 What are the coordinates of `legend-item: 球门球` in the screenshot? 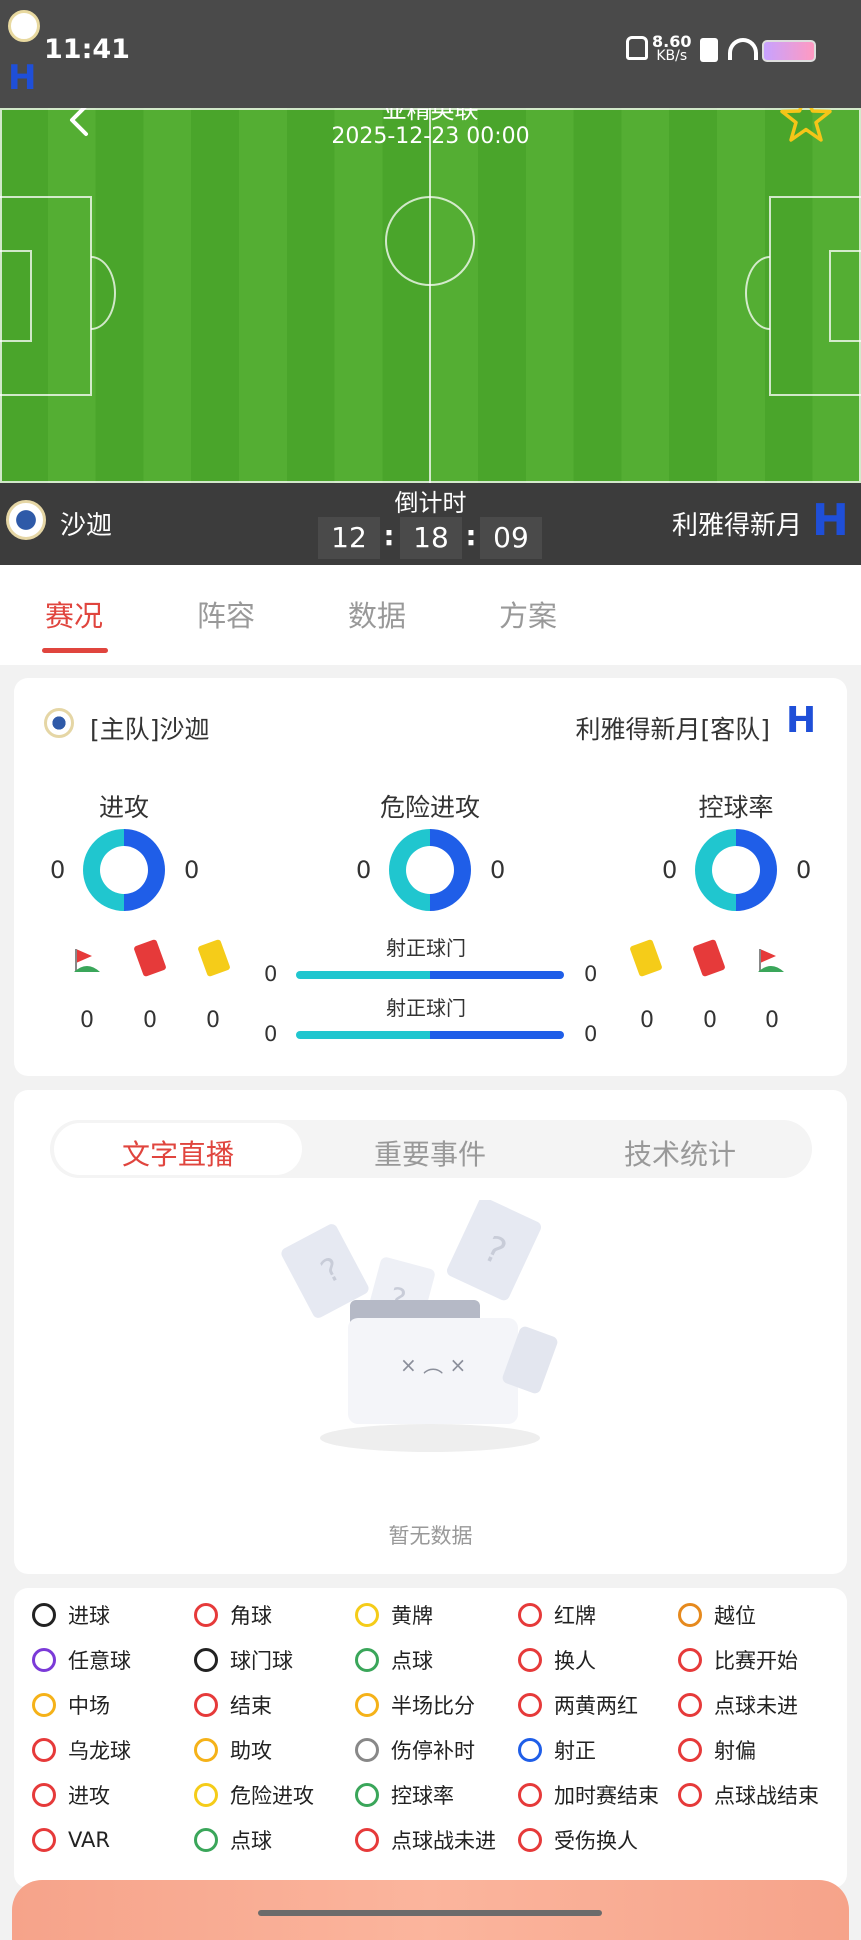 It's located at (243, 1660).